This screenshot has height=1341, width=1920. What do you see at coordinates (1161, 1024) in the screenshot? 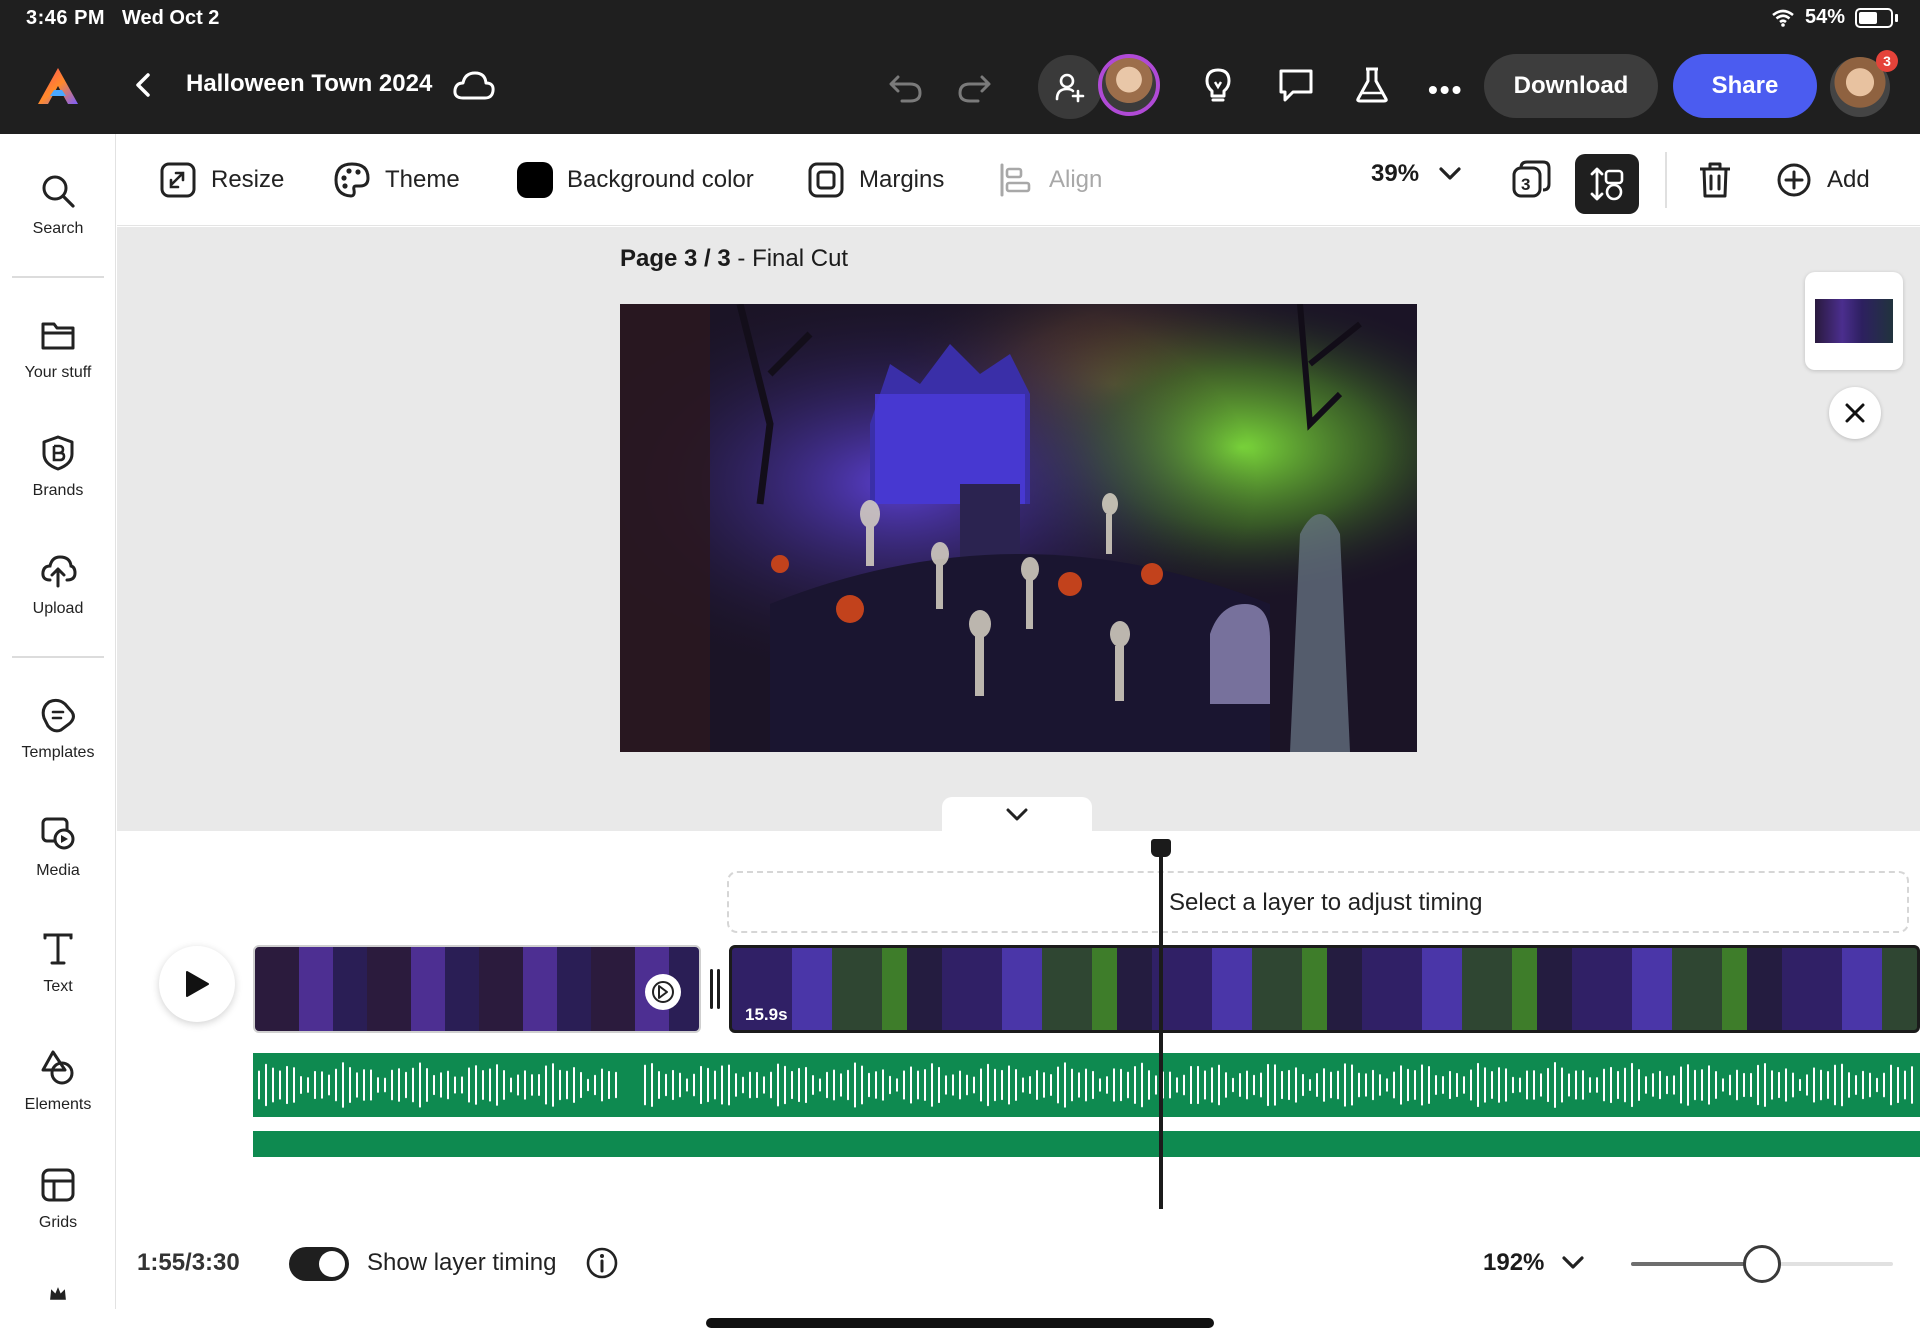
I see `playhead` at bounding box center [1161, 1024].